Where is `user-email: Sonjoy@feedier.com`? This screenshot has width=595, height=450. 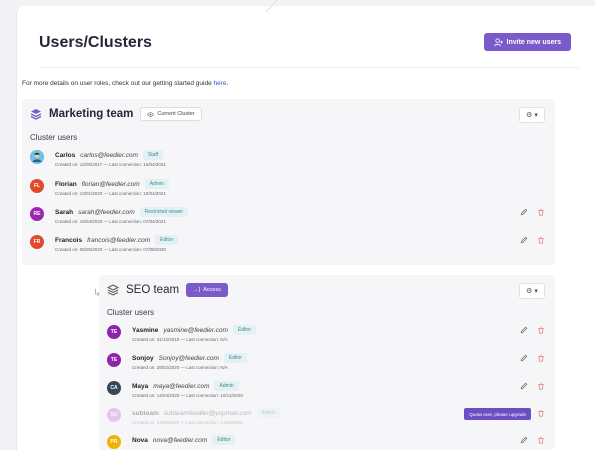
user-email: Sonjoy@feedier.com is located at coordinates (188, 358).